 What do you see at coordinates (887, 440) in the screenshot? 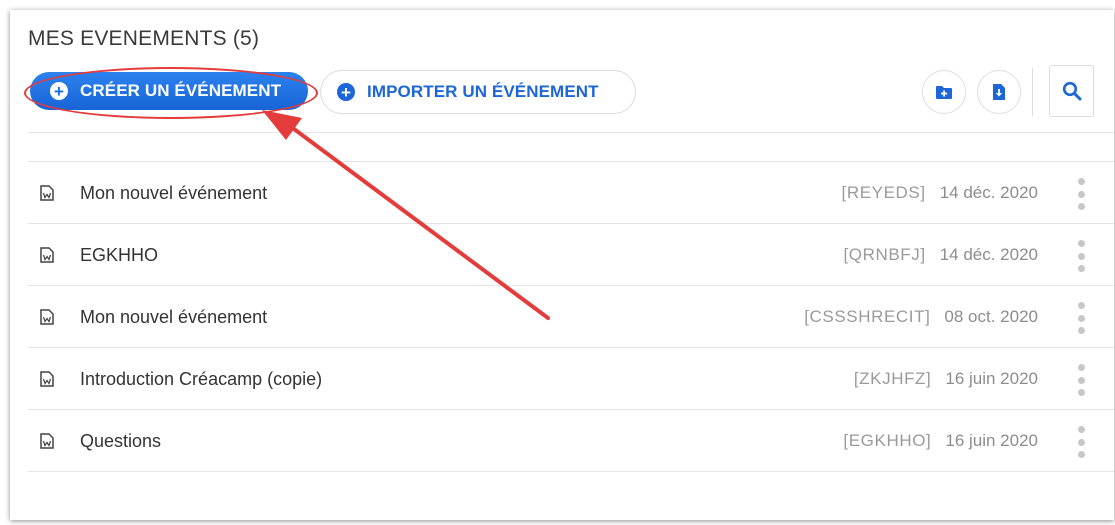
I see `event-code: [EGKHHO]` at bounding box center [887, 440].